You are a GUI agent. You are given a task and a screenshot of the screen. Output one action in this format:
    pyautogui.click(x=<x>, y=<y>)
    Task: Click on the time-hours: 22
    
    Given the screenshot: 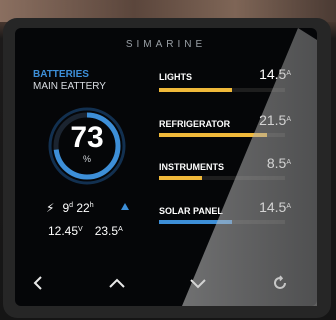 What is the action you would take?
    pyautogui.click(x=83, y=207)
    